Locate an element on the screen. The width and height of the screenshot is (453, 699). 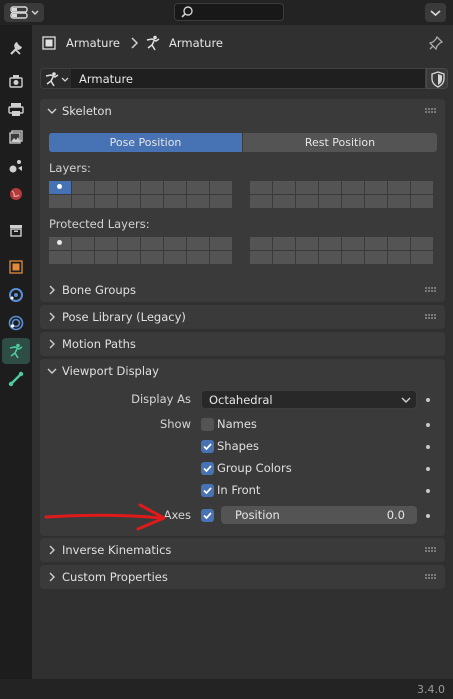
group-colors-checkbox is located at coordinates (207, 468).